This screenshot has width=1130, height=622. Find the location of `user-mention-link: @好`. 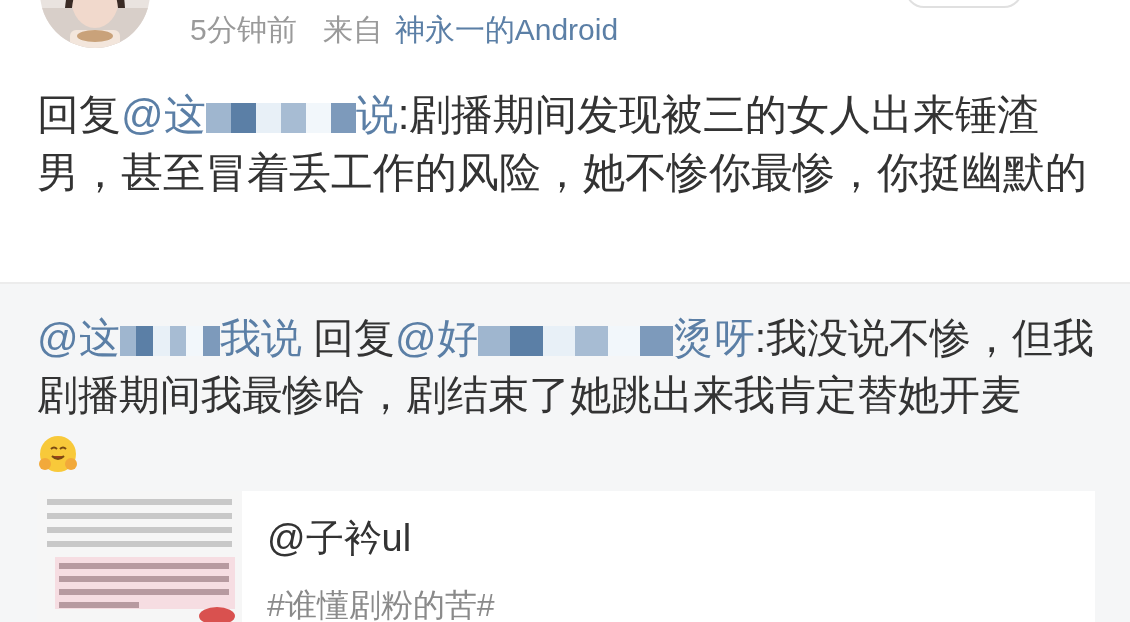

user-mention-link: @好 is located at coordinates (436, 338).